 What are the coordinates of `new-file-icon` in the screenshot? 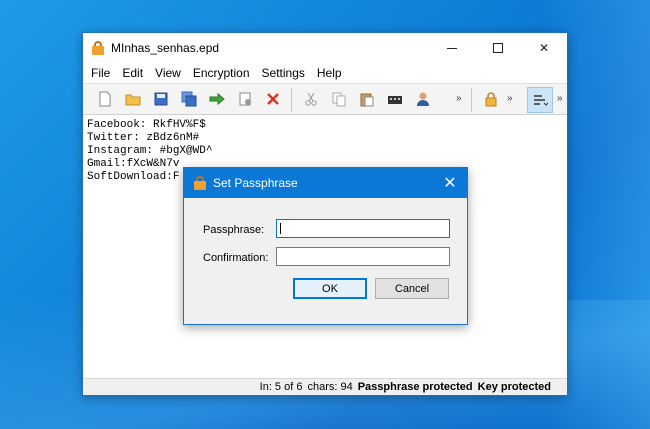 It's located at (105, 99).